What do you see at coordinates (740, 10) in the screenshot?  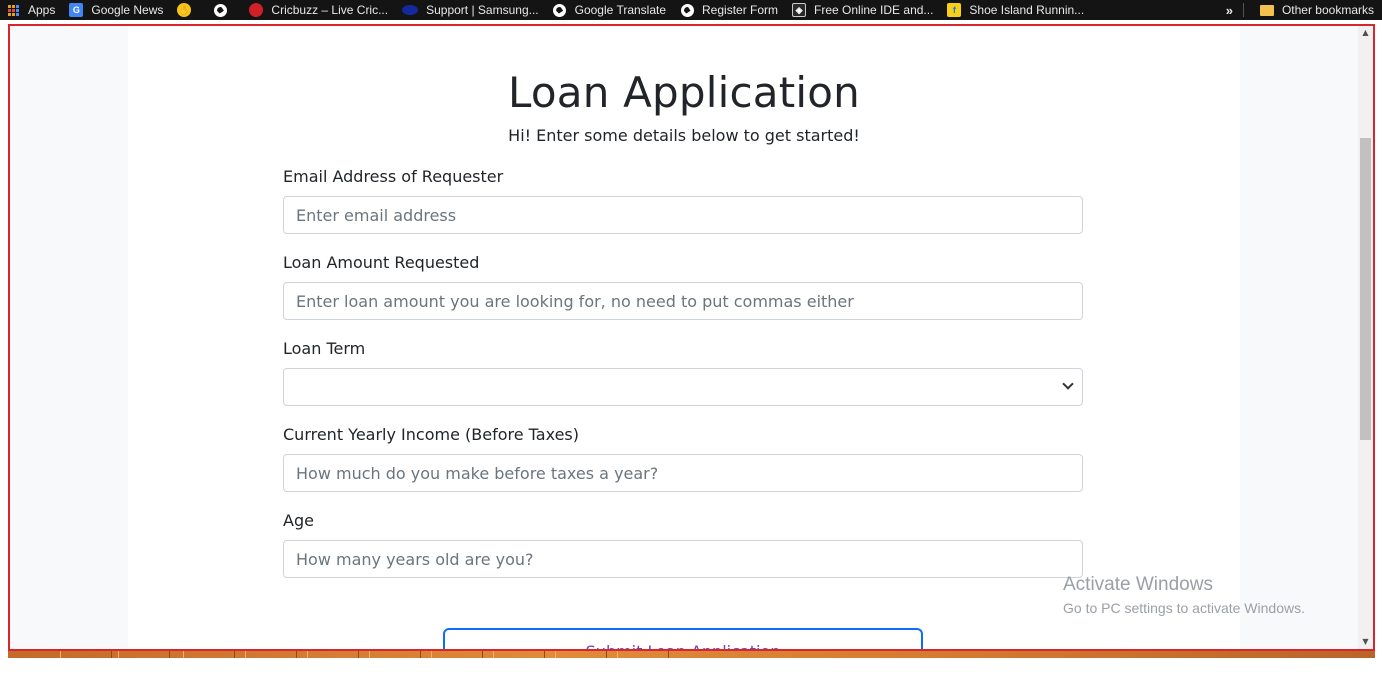 I see `bookmark-label: Register Form` at bounding box center [740, 10].